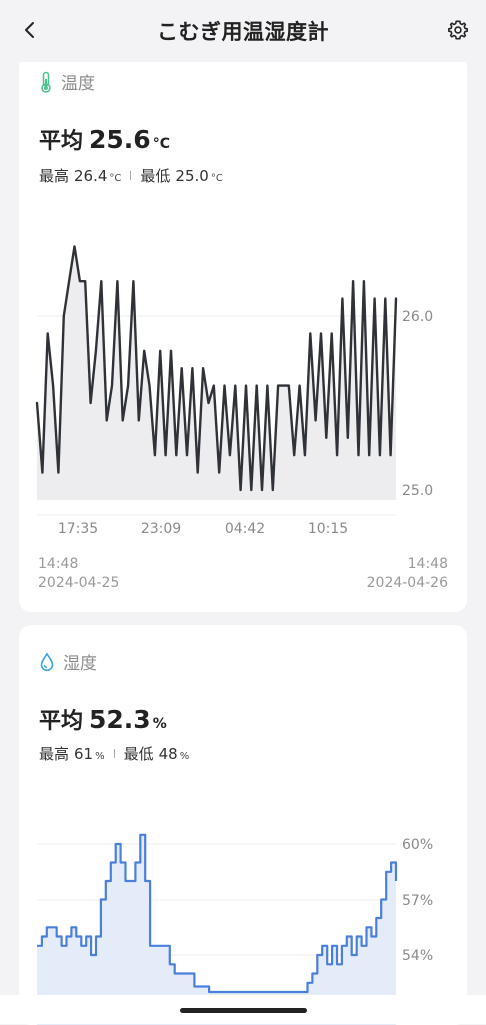 This screenshot has width=486, height=1025. Describe the element at coordinates (417, 317) in the screenshot. I see `y-tick-label: 26.0` at that location.